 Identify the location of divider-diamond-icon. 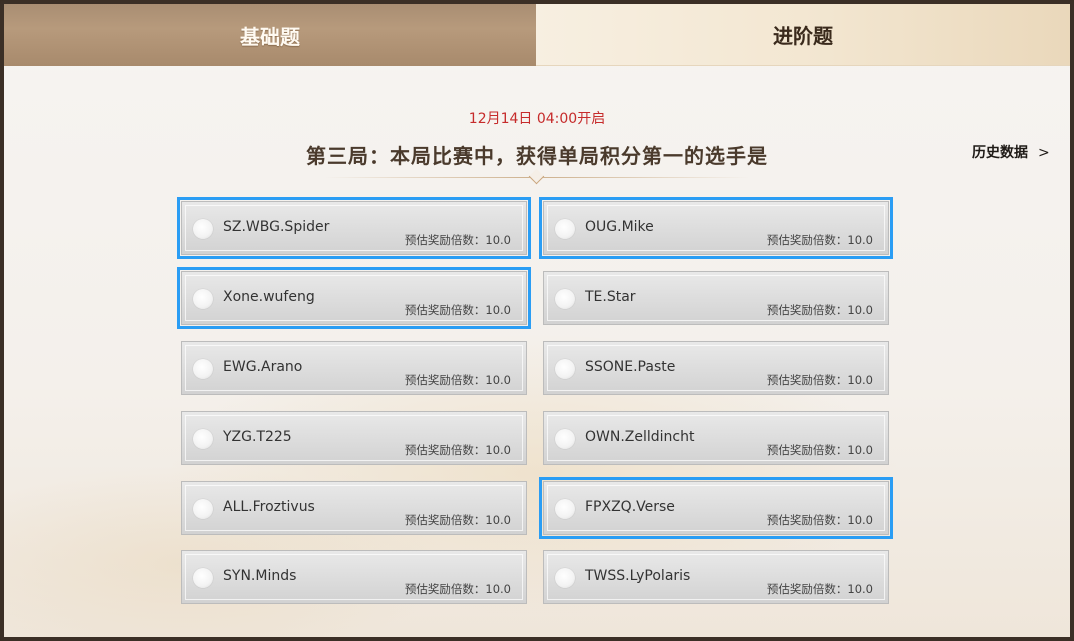
(536, 176).